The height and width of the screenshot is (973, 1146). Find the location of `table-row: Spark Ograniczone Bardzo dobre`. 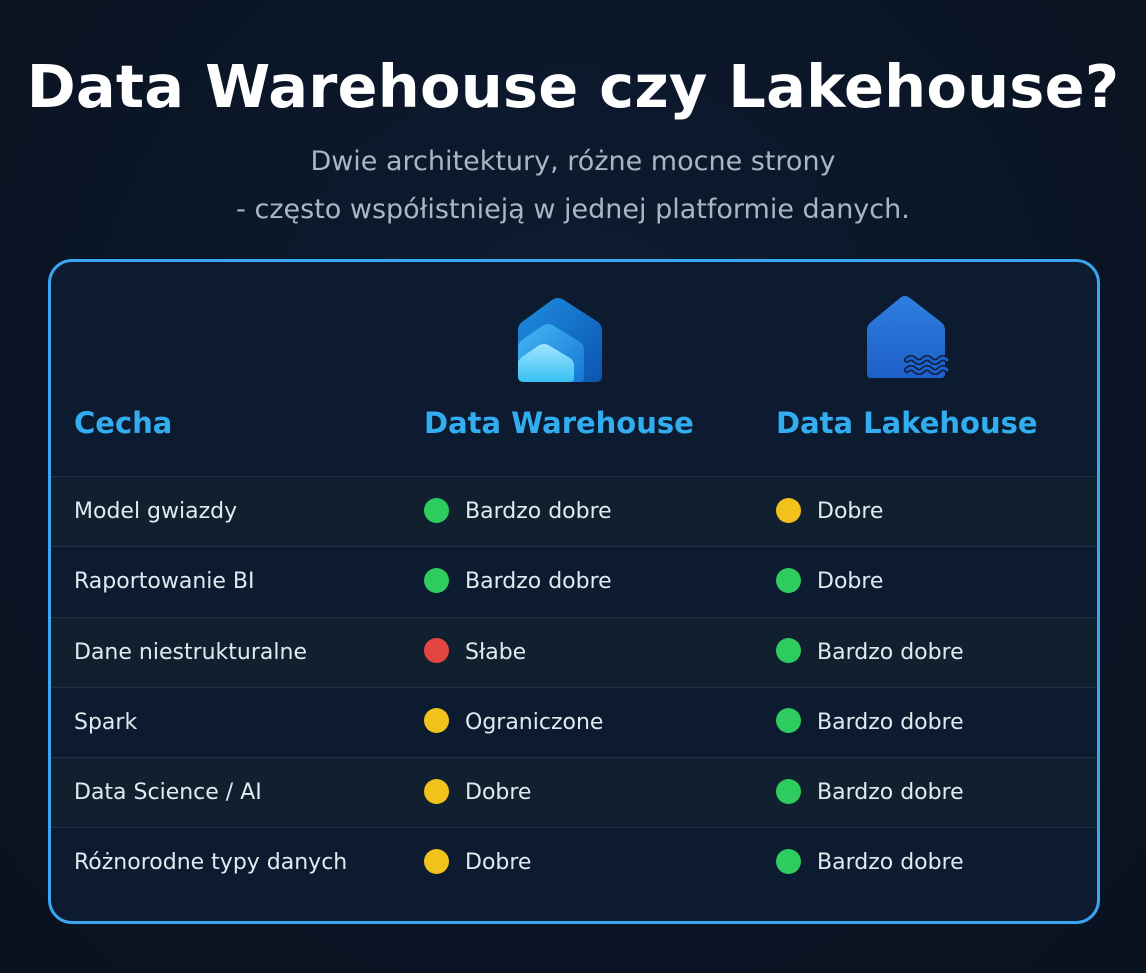

table-row: Spark Ograniczone Bardzo dobre is located at coordinates (574, 722).